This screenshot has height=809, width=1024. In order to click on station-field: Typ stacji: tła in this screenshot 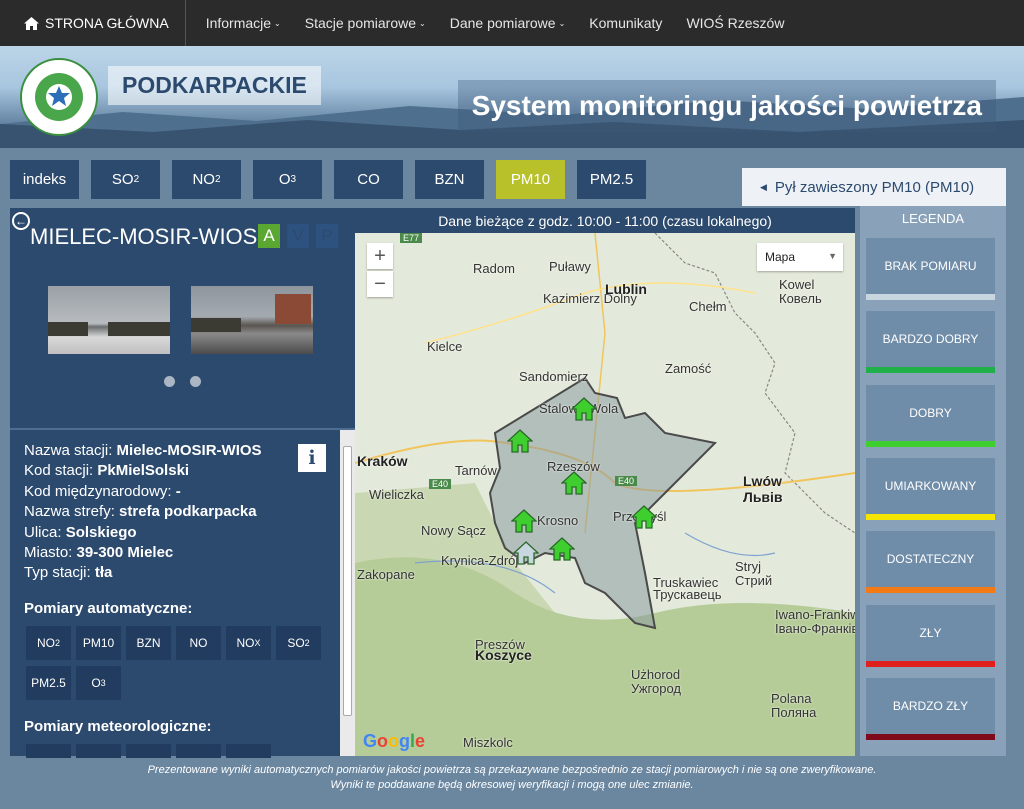, I will do `click(68, 572)`.